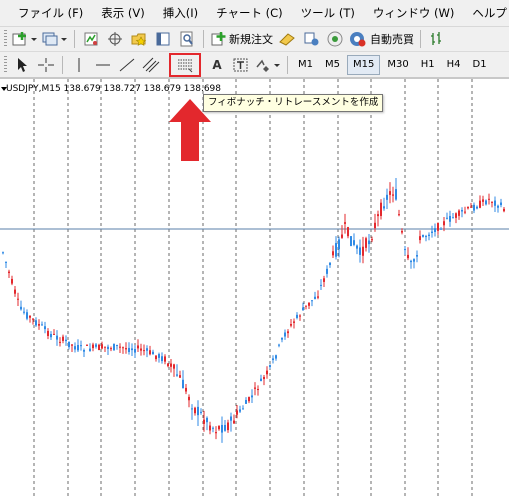 The width and height of the screenshot is (509, 497). Describe the element at coordinates (328, 13) in the screenshot. I see `menu-tools: ツール (T)` at that location.